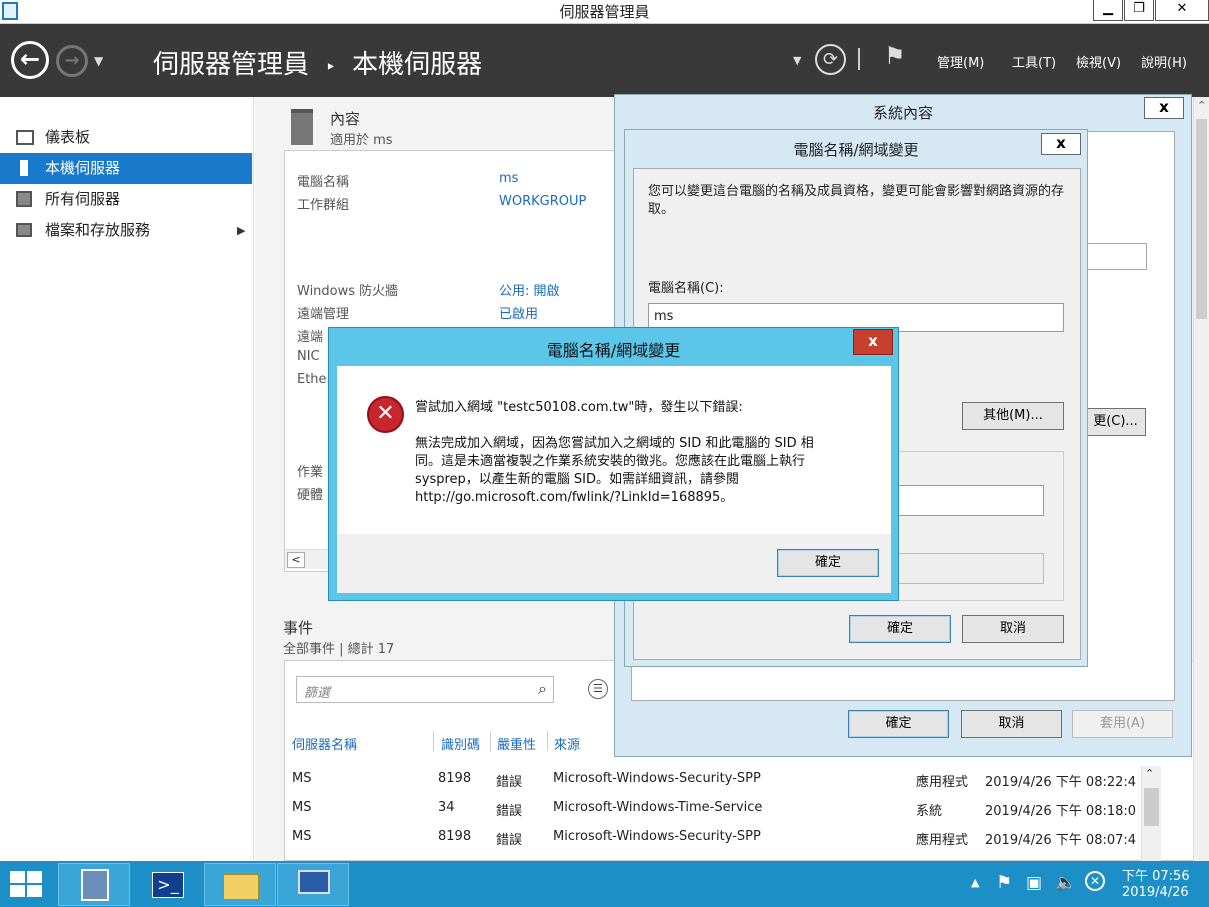  I want to click on sidebar-item-dashboard: 儀表板, so click(126, 137).